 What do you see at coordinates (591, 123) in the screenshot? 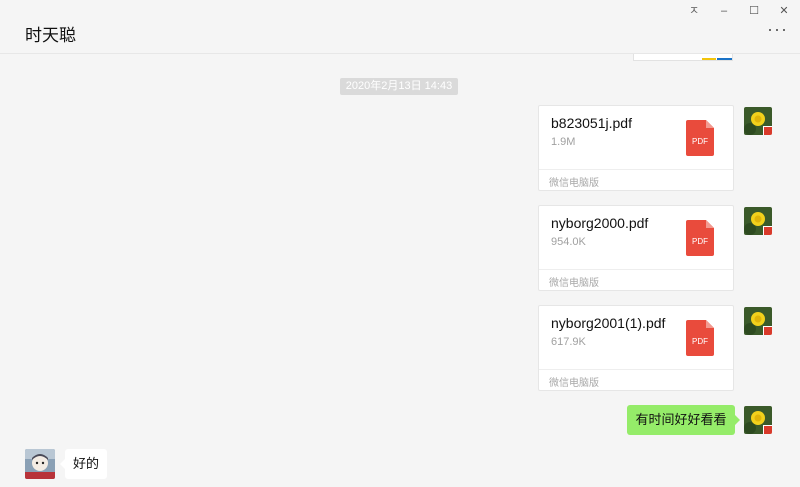
I see `file-name: b823051j.pdf` at bounding box center [591, 123].